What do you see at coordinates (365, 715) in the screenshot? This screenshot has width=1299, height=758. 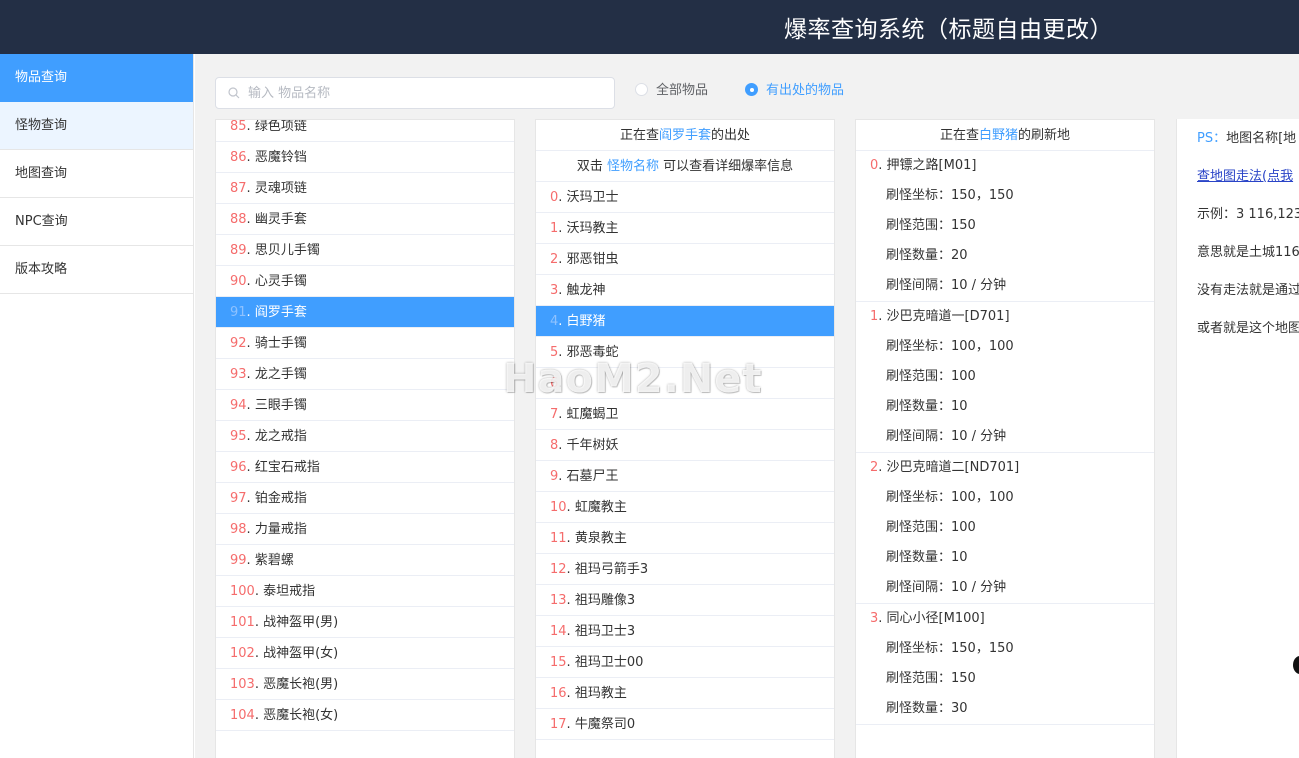 I see `item-row: 104. 恶魔长袍(女)` at bounding box center [365, 715].